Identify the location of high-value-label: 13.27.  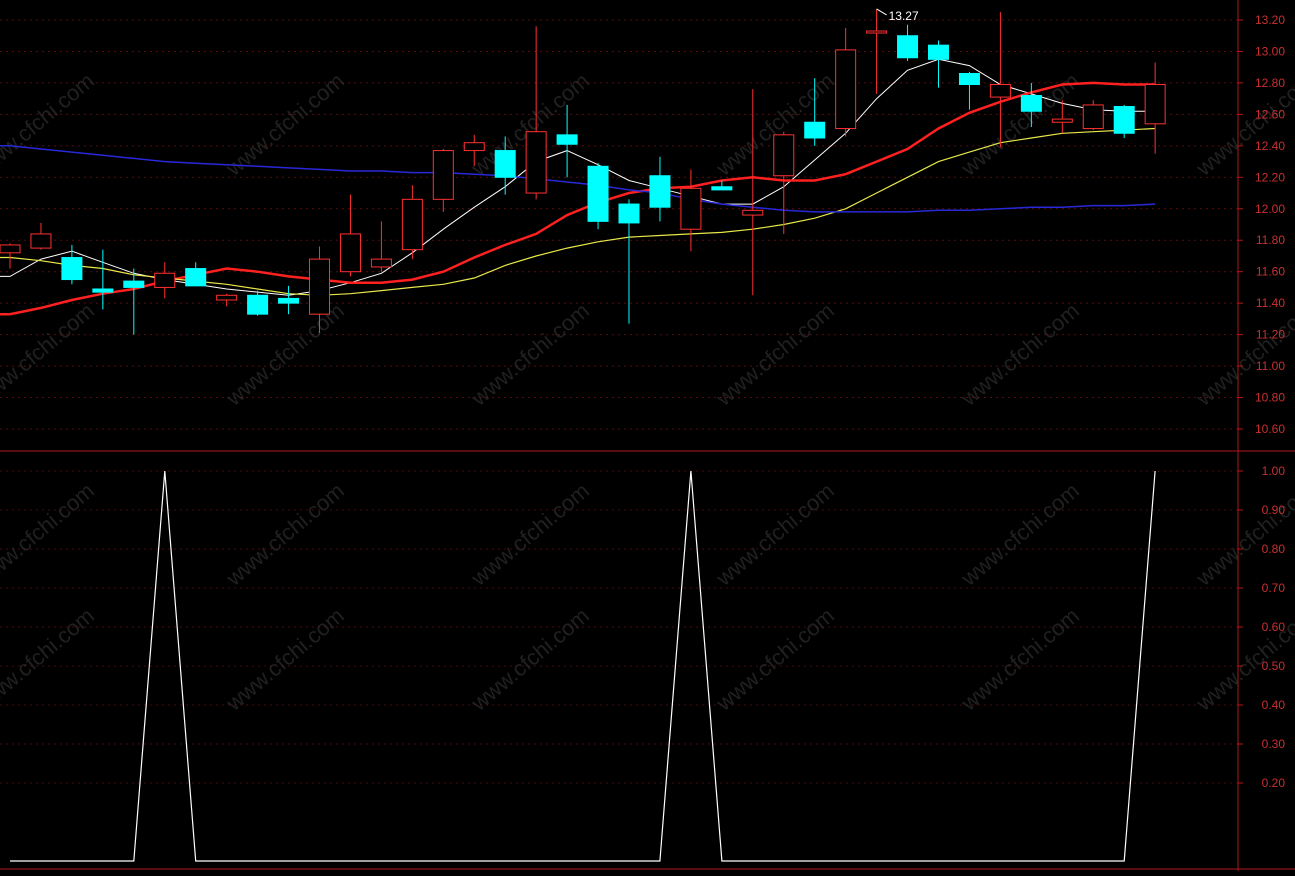
(904, 16).